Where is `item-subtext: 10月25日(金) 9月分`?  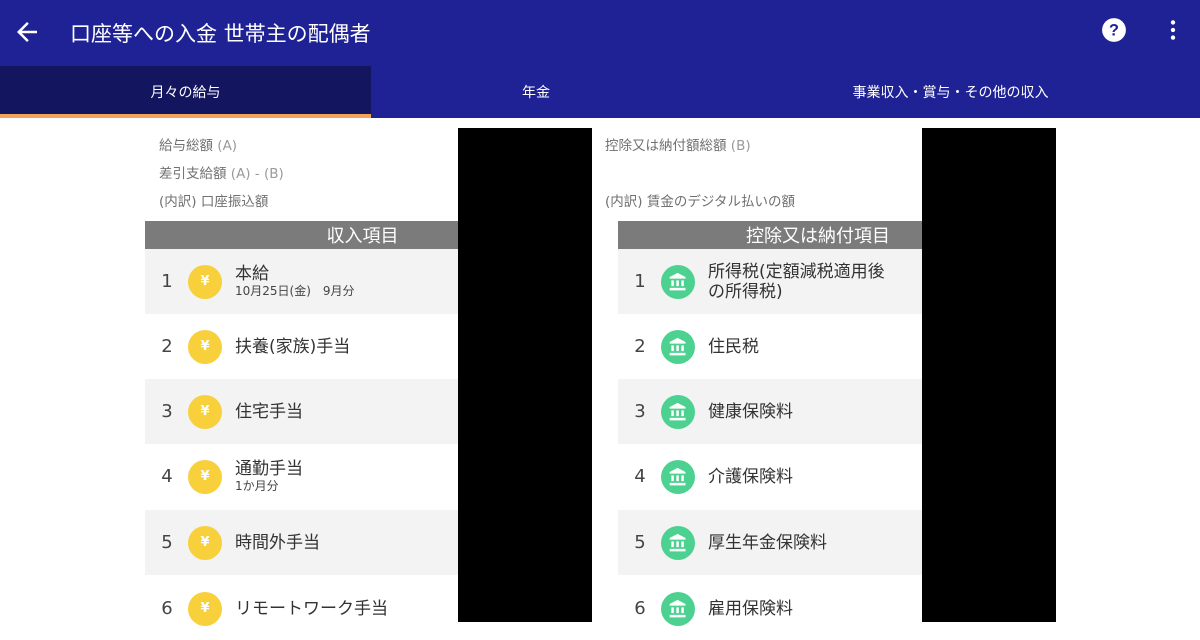
item-subtext: 10月25日(金) 9月分 is located at coordinates (295, 291).